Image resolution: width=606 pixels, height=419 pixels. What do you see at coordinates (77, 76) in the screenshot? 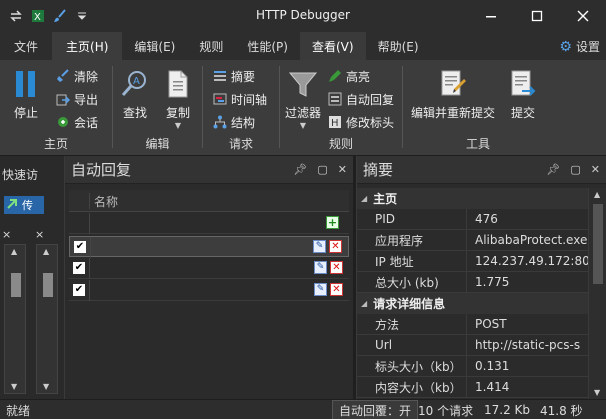
I see `clear-button: 清除` at bounding box center [77, 76].